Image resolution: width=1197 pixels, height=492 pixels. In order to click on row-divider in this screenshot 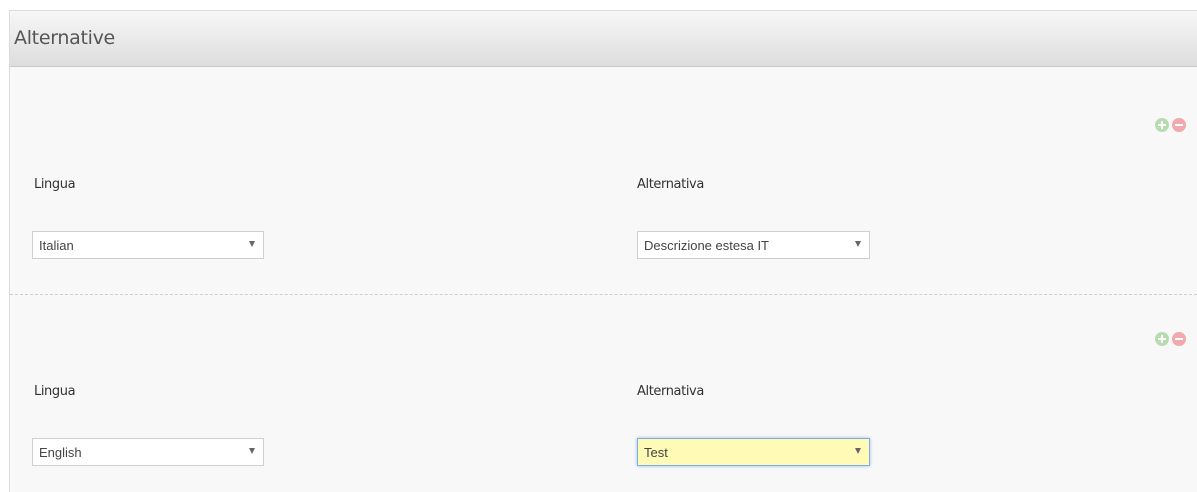, I will do `click(603, 294)`.